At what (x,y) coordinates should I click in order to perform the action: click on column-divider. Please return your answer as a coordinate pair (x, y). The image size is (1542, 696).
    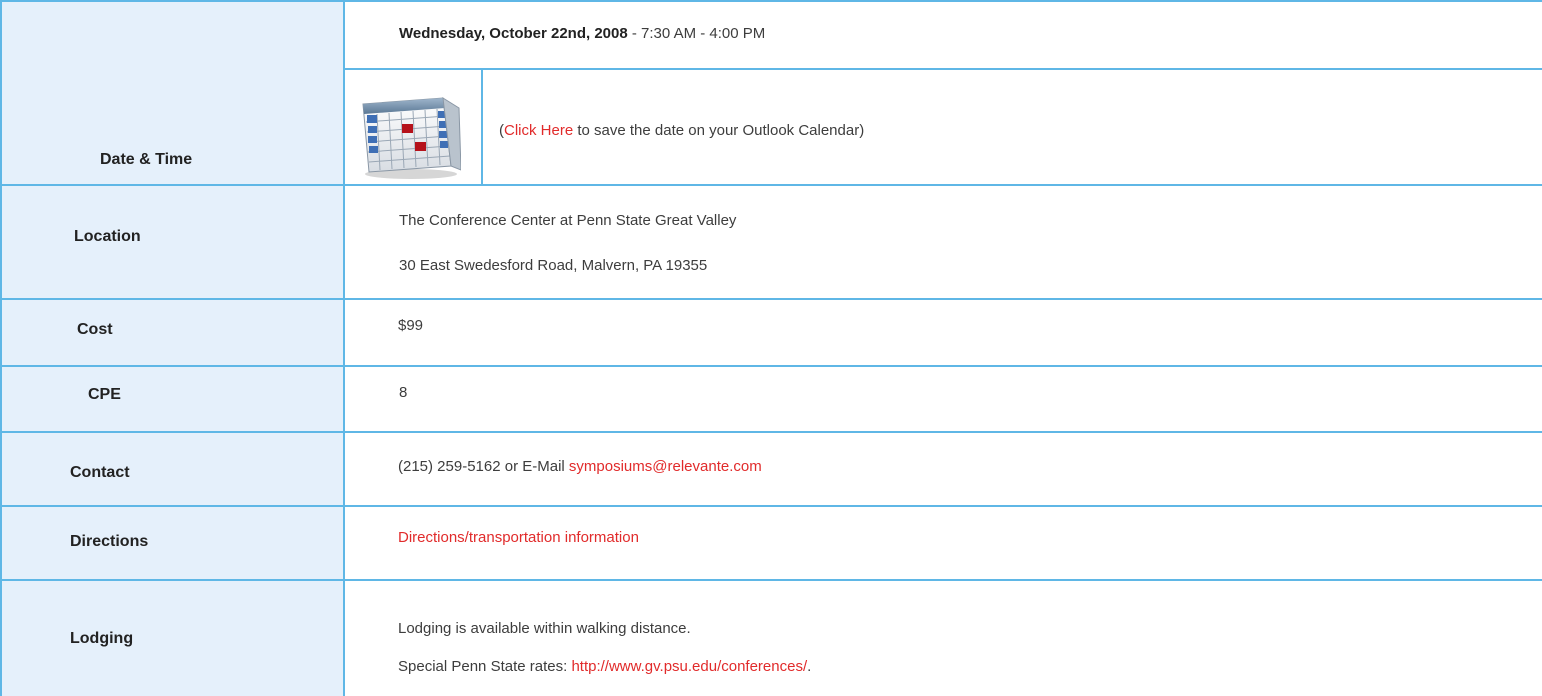
    Looking at the image, I should click on (344, 348).